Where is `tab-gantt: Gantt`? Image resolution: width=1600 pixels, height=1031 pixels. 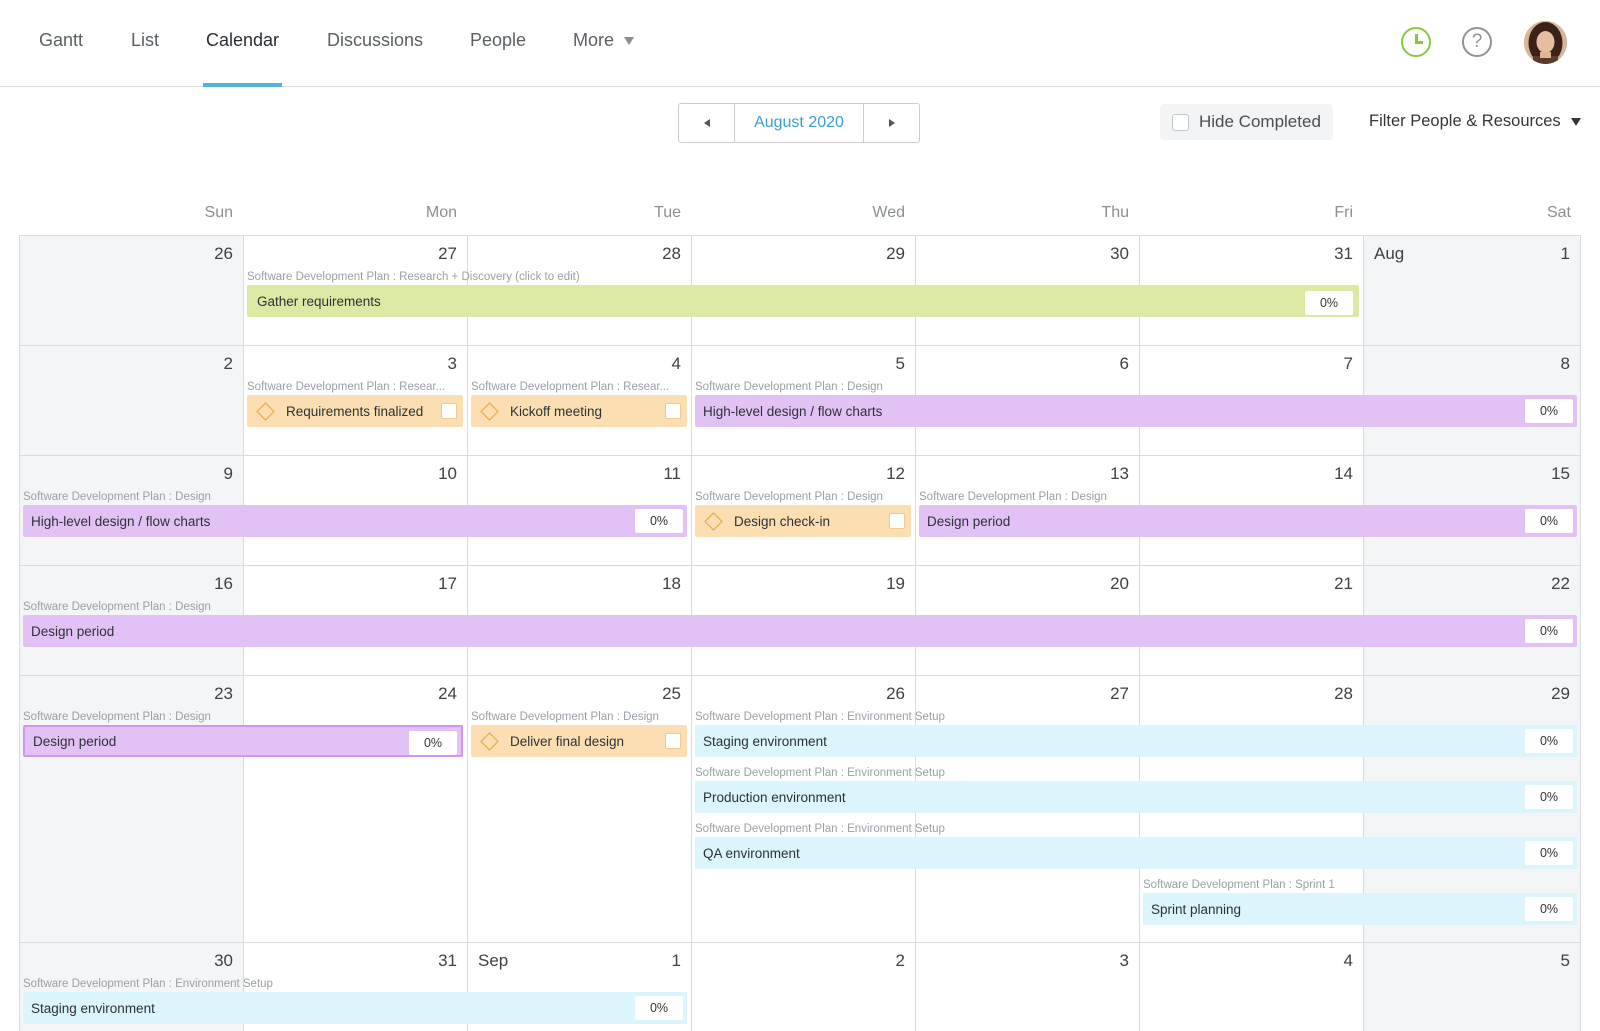
tab-gantt: Gantt is located at coordinates (61, 40).